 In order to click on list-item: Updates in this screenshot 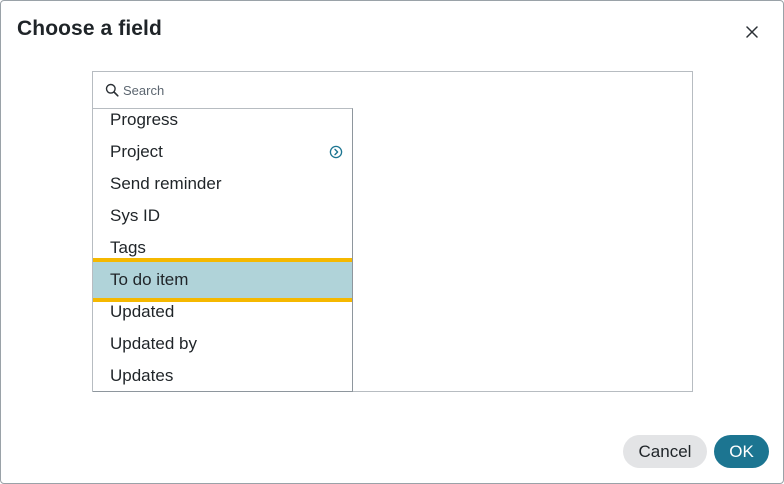, I will do `click(222, 375)`.